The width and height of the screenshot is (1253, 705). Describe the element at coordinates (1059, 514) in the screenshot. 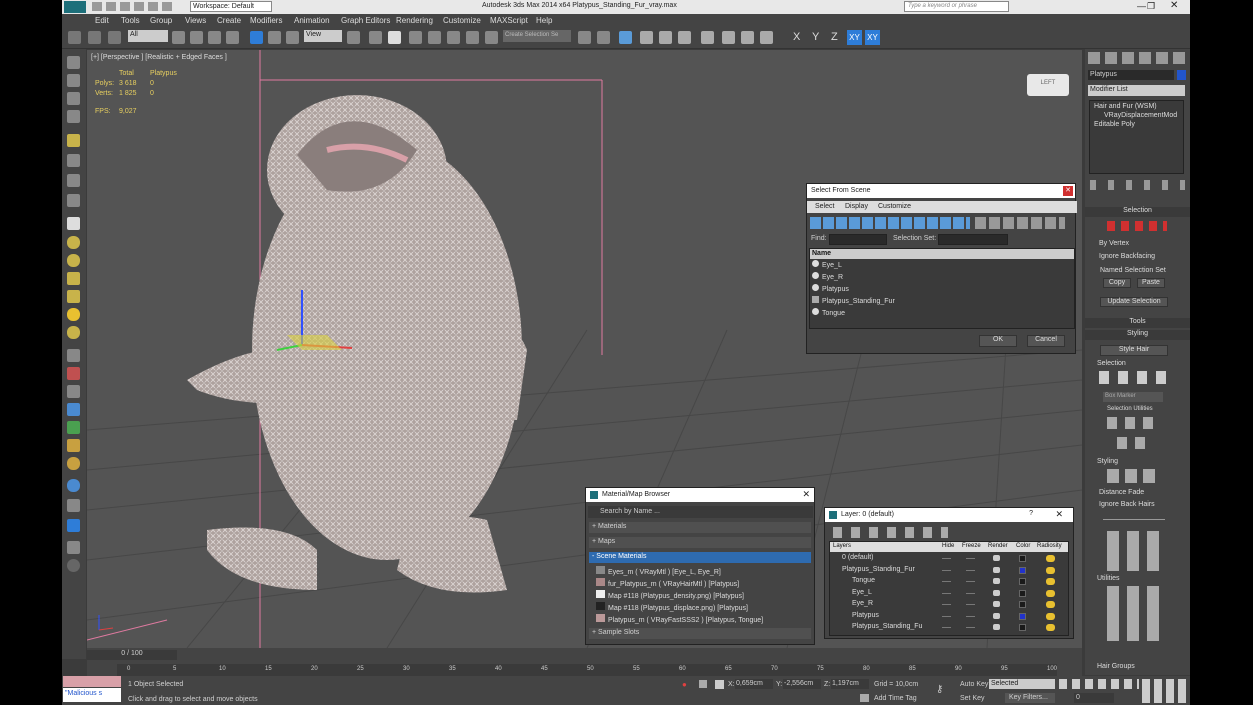

I see `close-icon: ✕` at that location.